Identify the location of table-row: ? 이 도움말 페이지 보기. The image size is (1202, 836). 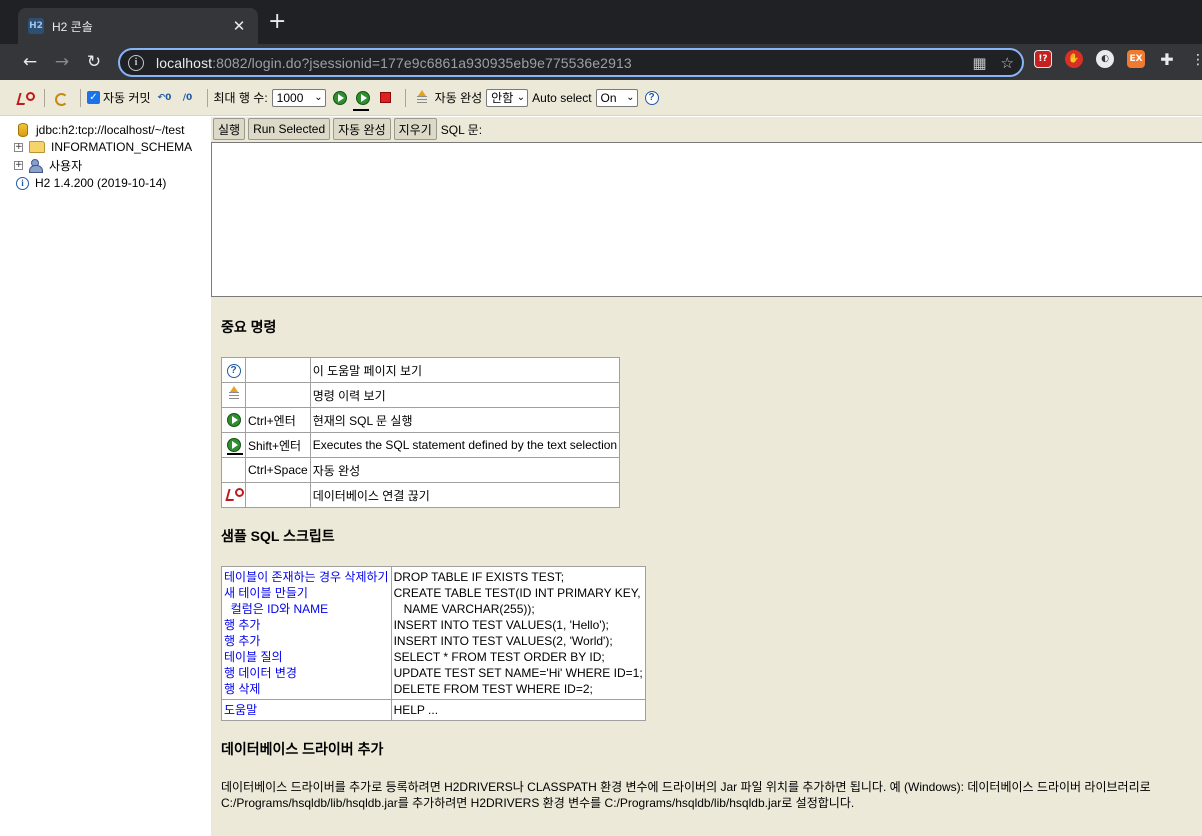
(421, 370).